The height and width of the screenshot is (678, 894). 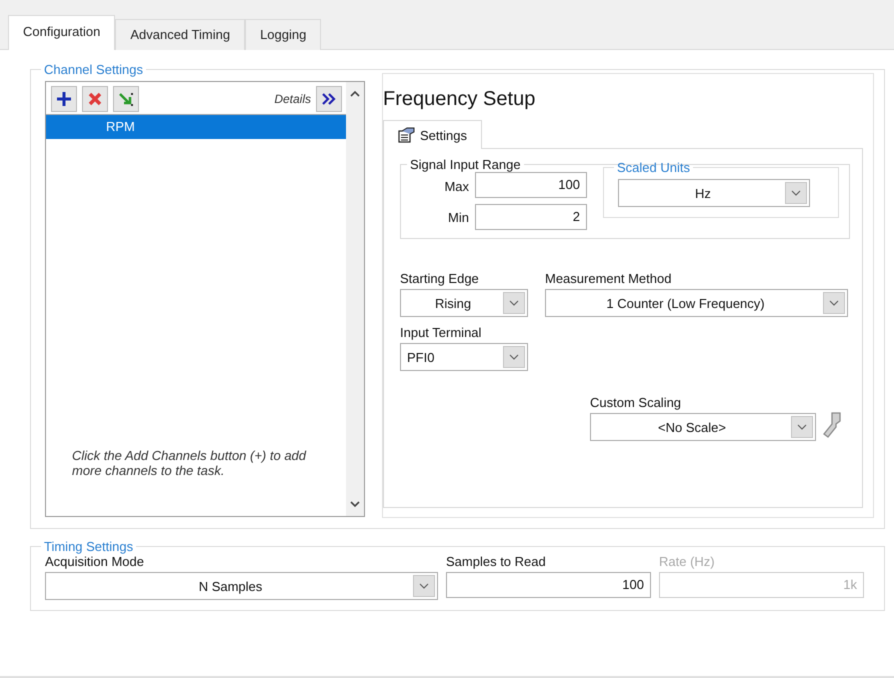 What do you see at coordinates (608, 278) in the screenshot?
I see `field-label: Measurement Method` at bounding box center [608, 278].